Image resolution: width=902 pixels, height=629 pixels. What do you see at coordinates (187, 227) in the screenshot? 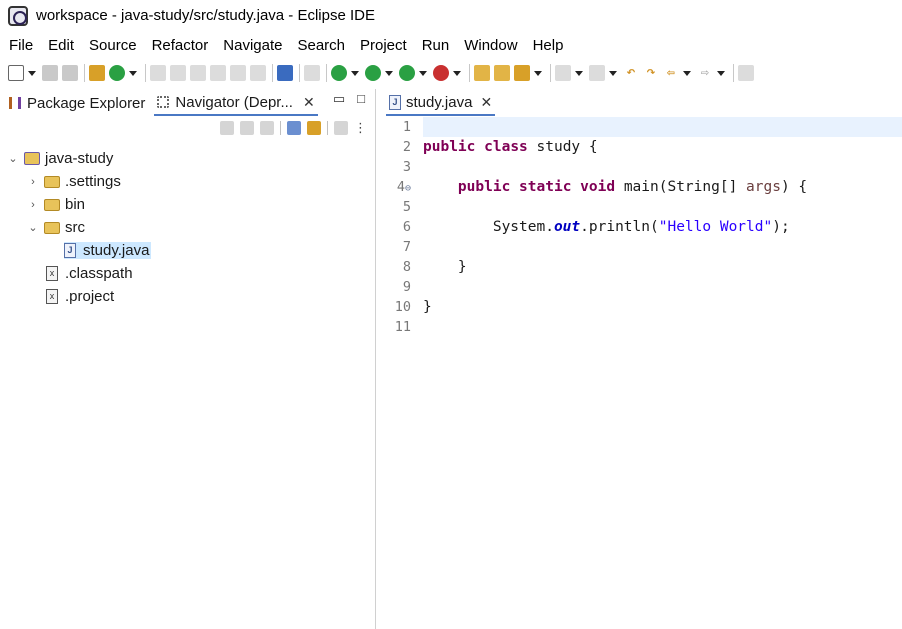
I see `tree-item-folder: ⌄ src` at bounding box center [187, 227].